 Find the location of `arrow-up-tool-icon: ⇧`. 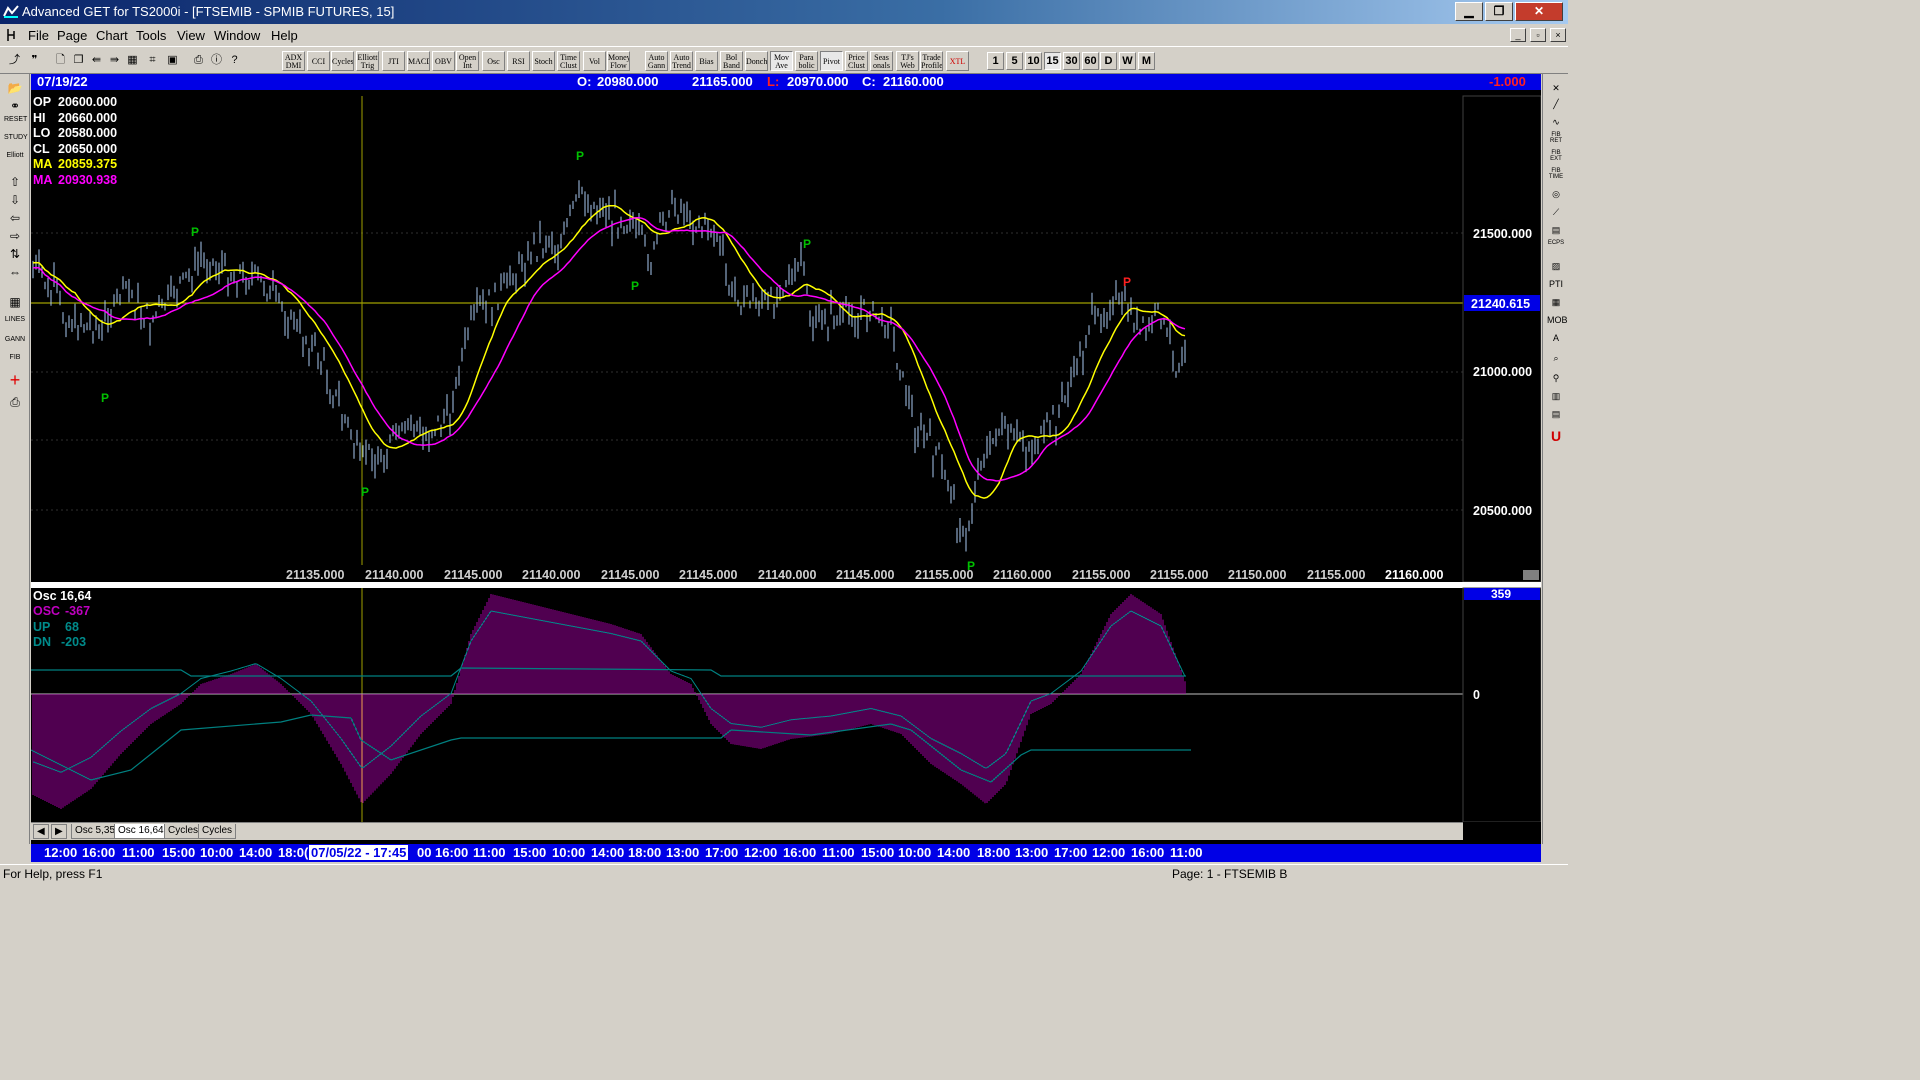

arrow-up-tool-icon: ⇧ is located at coordinates (15, 182).